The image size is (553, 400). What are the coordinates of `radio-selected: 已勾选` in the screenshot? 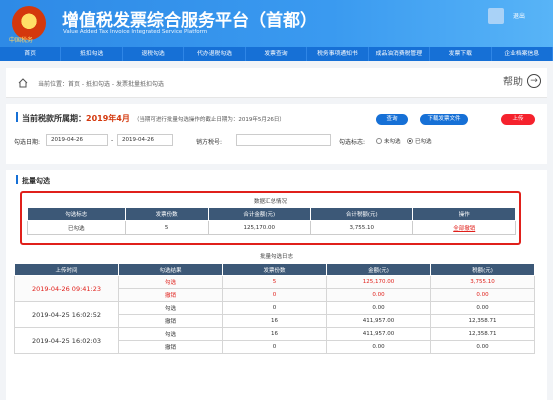 It's located at (419, 141).